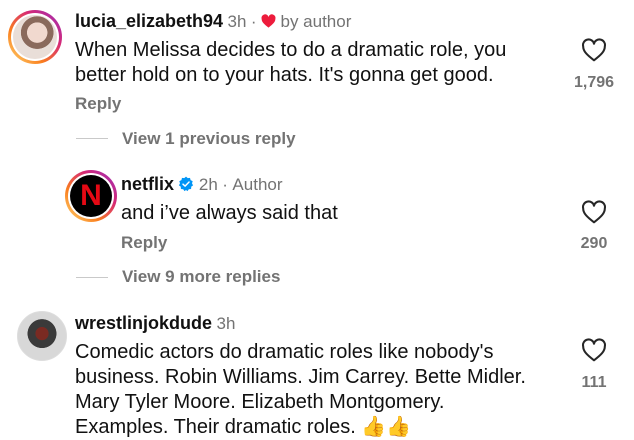 This screenshot has height=440, width=634. What do you see at coordinates (201, 277) in the screenshot?
I see `view-more-replies-link: View 9 more replies` at bounding box center [201, 277].